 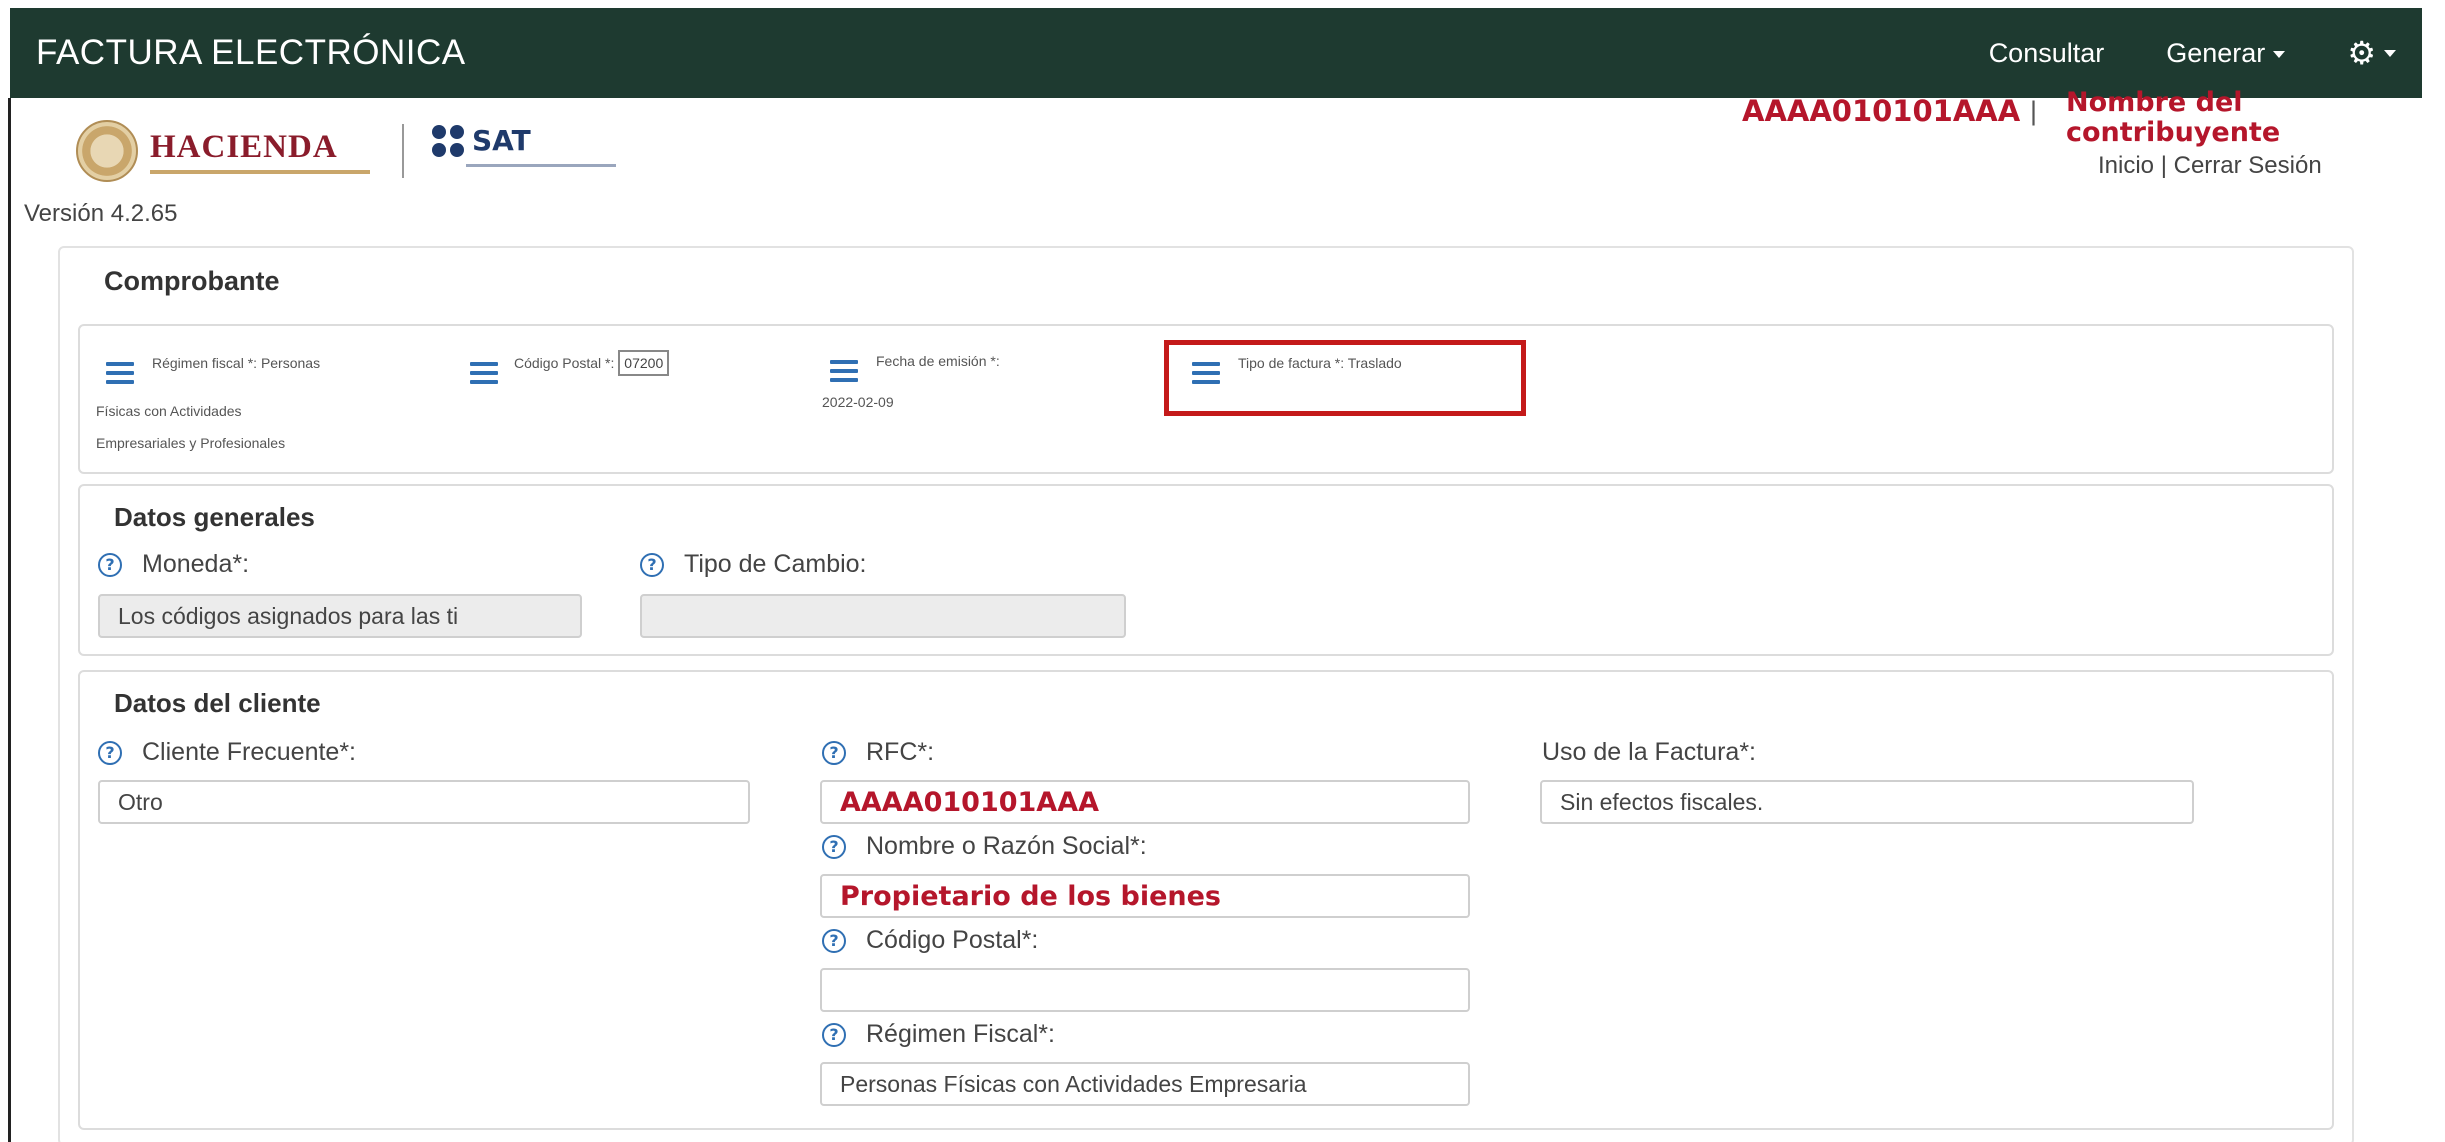 I want to click on rfc-label-row: ? RFC*:, so click(x=878, y=752).